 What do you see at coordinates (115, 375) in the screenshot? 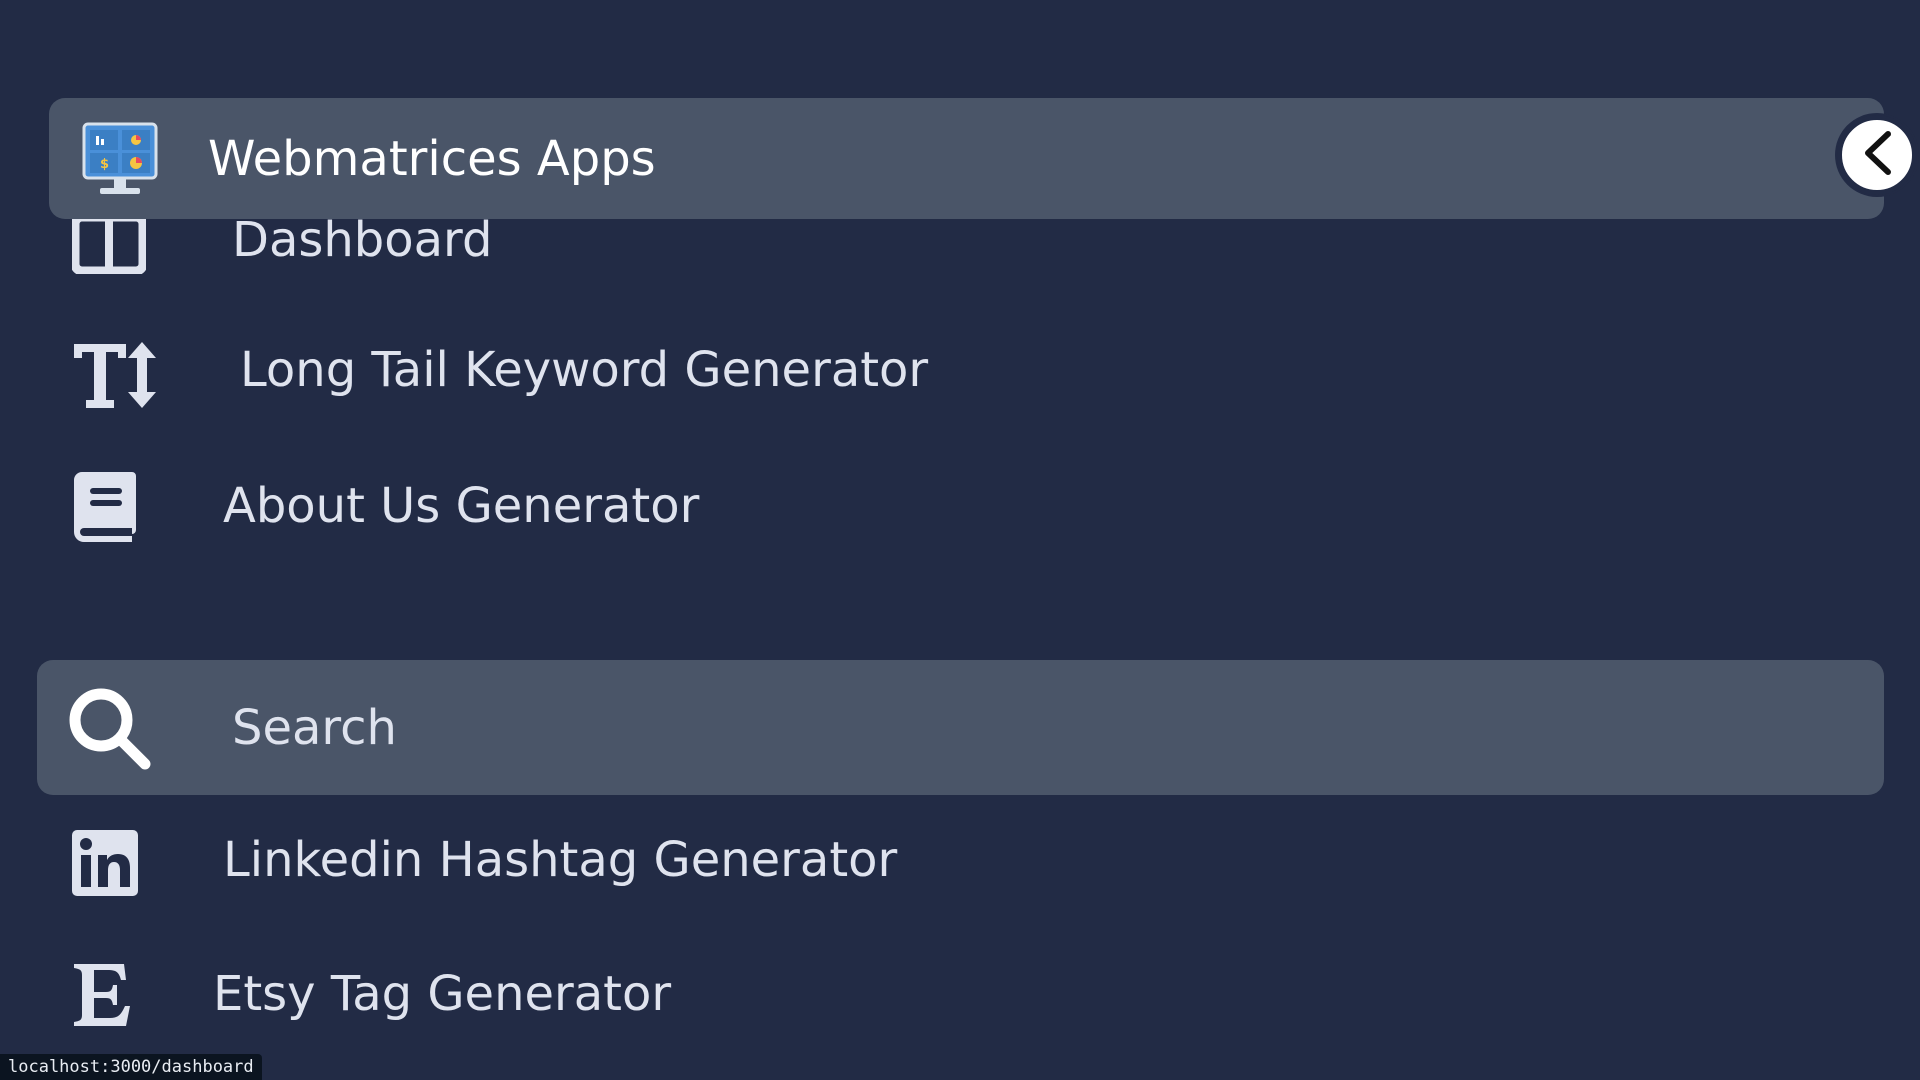
I see `text-height-icon` at bounding box center [115, 375].